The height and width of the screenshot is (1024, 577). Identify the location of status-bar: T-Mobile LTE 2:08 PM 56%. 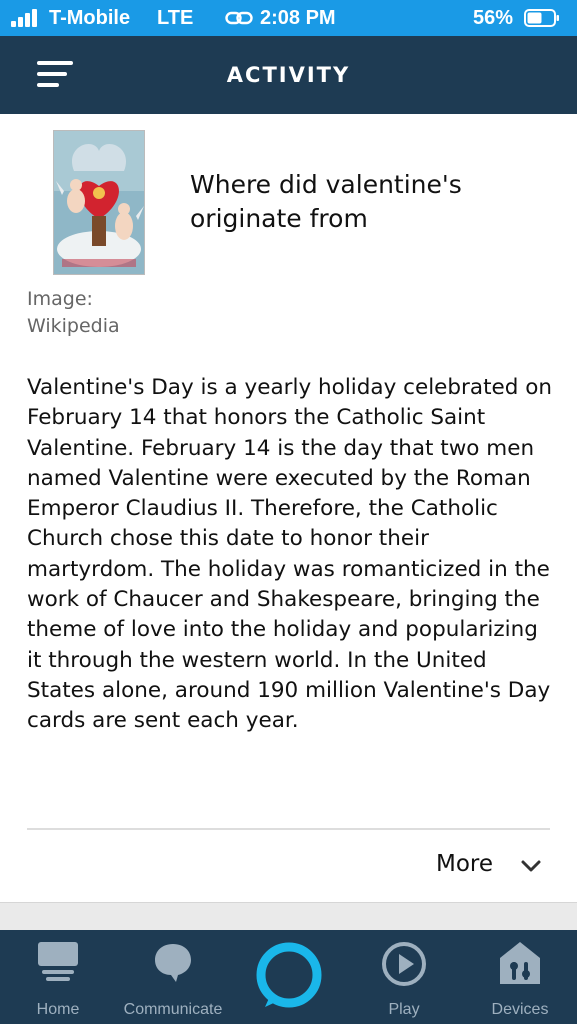
(288, 18).